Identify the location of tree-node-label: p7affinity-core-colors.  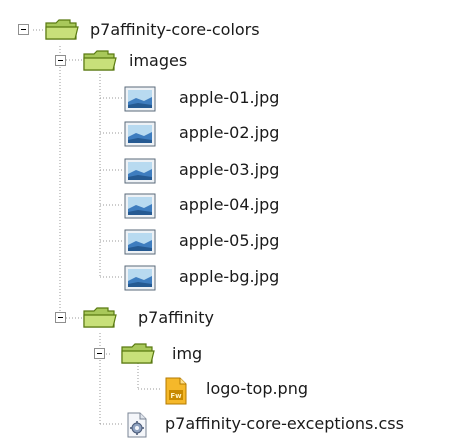
(175, 29).